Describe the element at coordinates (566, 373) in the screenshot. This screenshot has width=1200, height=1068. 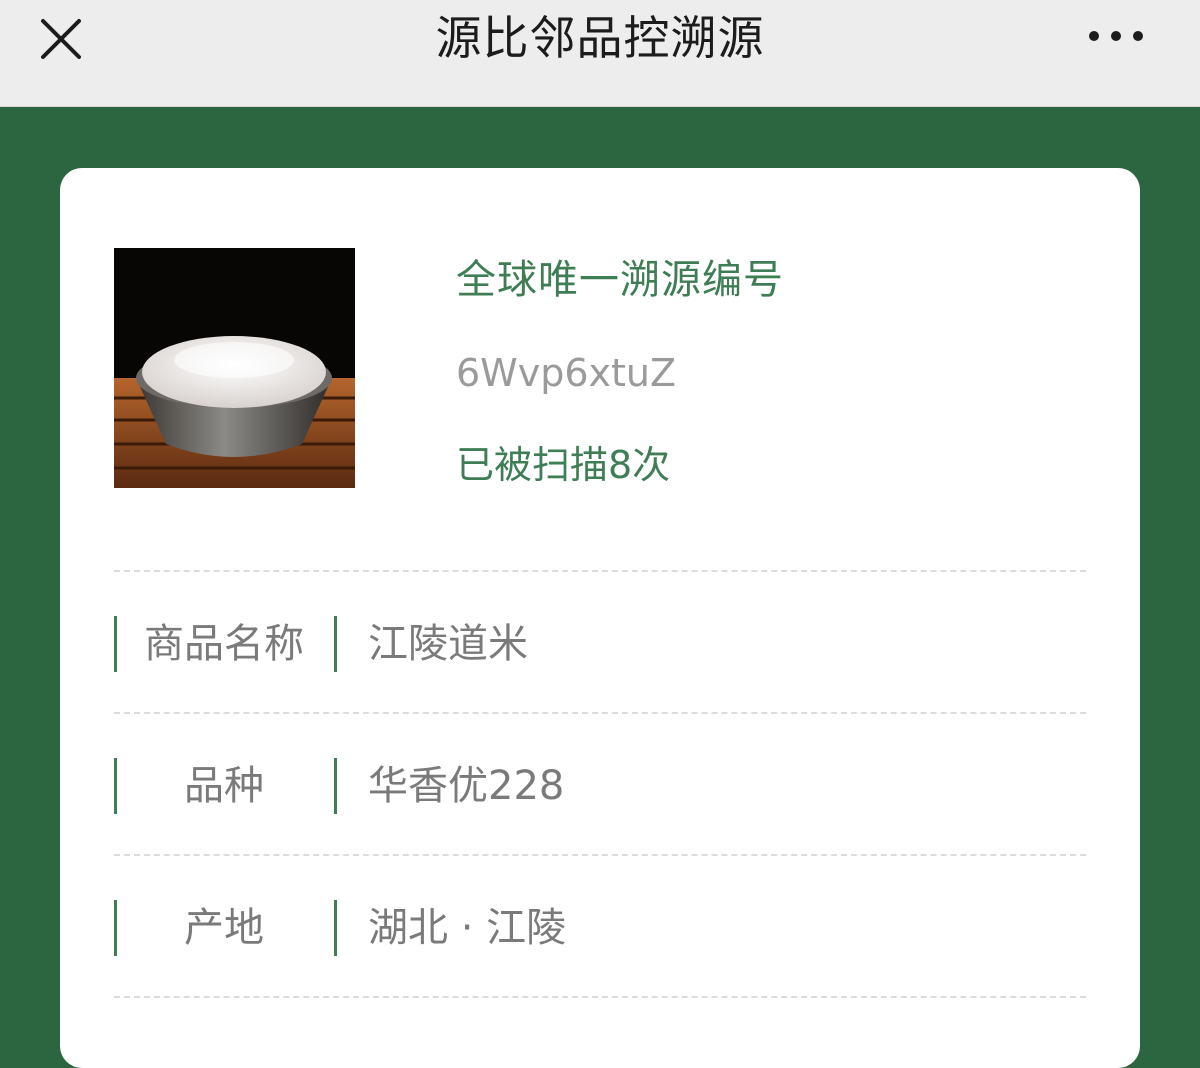
I see `trace-code: 6Wvp6xtuZ` at that location.